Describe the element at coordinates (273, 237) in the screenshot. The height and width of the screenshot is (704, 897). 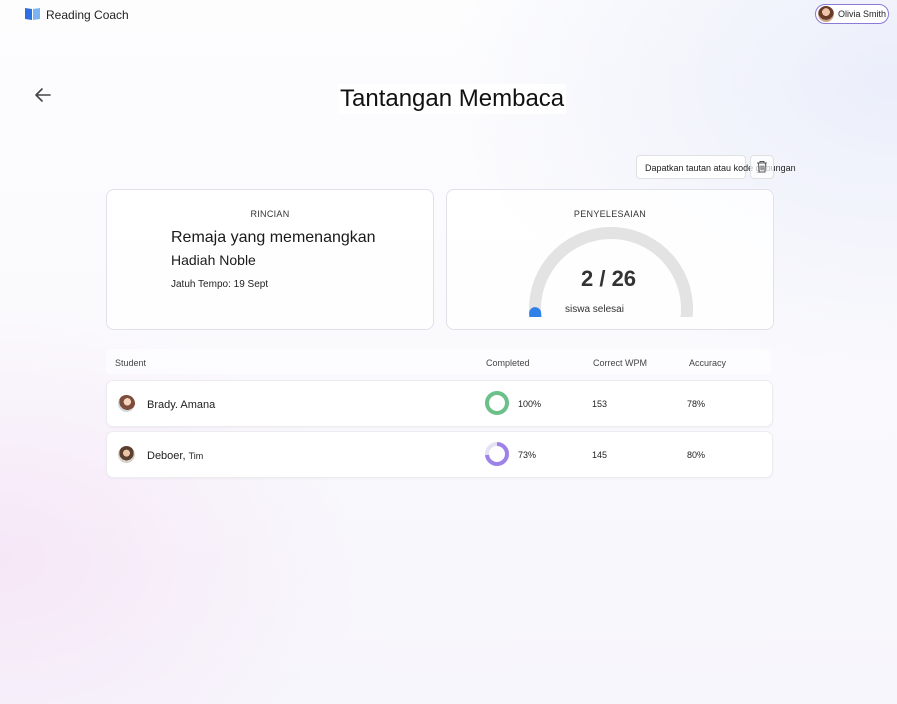
I see `book-title: Remaja yang memenangkan` at that location.